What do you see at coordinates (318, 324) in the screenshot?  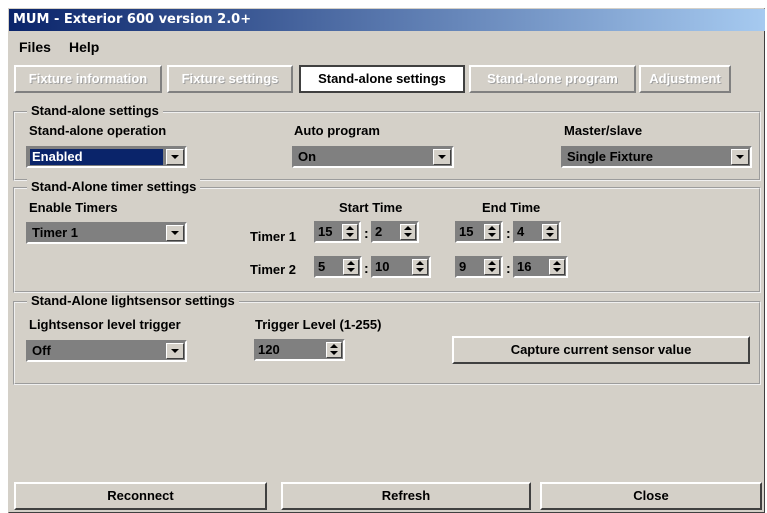 I see `trigger-level-label: Trigger Level (1-255)` at bounding box center [318, 324].